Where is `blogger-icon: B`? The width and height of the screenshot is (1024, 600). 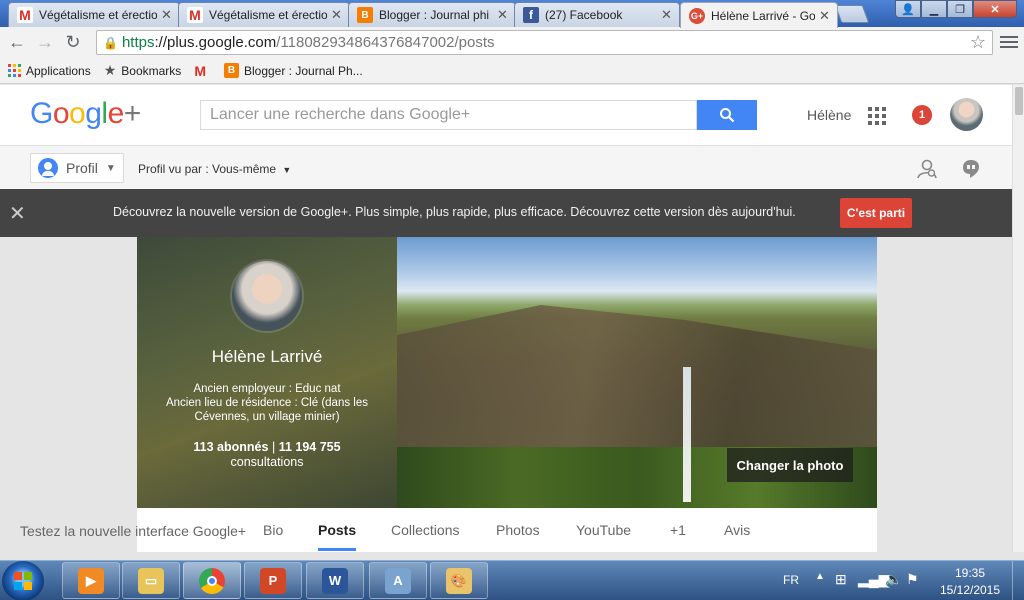 blogger-icon: B is located at coordinates (231, 70).